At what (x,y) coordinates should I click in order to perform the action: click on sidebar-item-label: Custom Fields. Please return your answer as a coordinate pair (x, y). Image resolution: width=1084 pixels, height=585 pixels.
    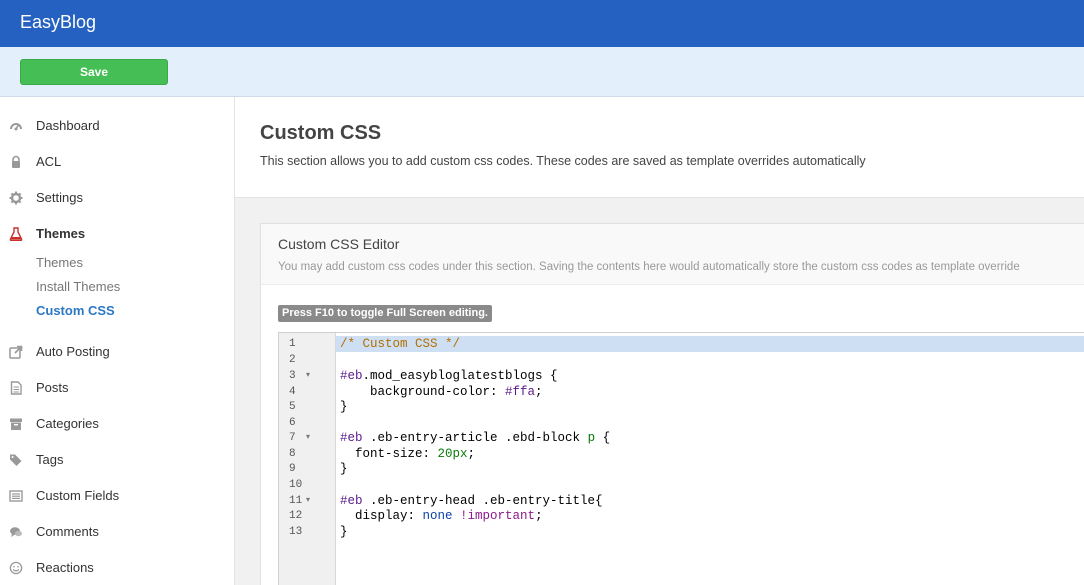
    Looking at the image, I should click on (78, 495).